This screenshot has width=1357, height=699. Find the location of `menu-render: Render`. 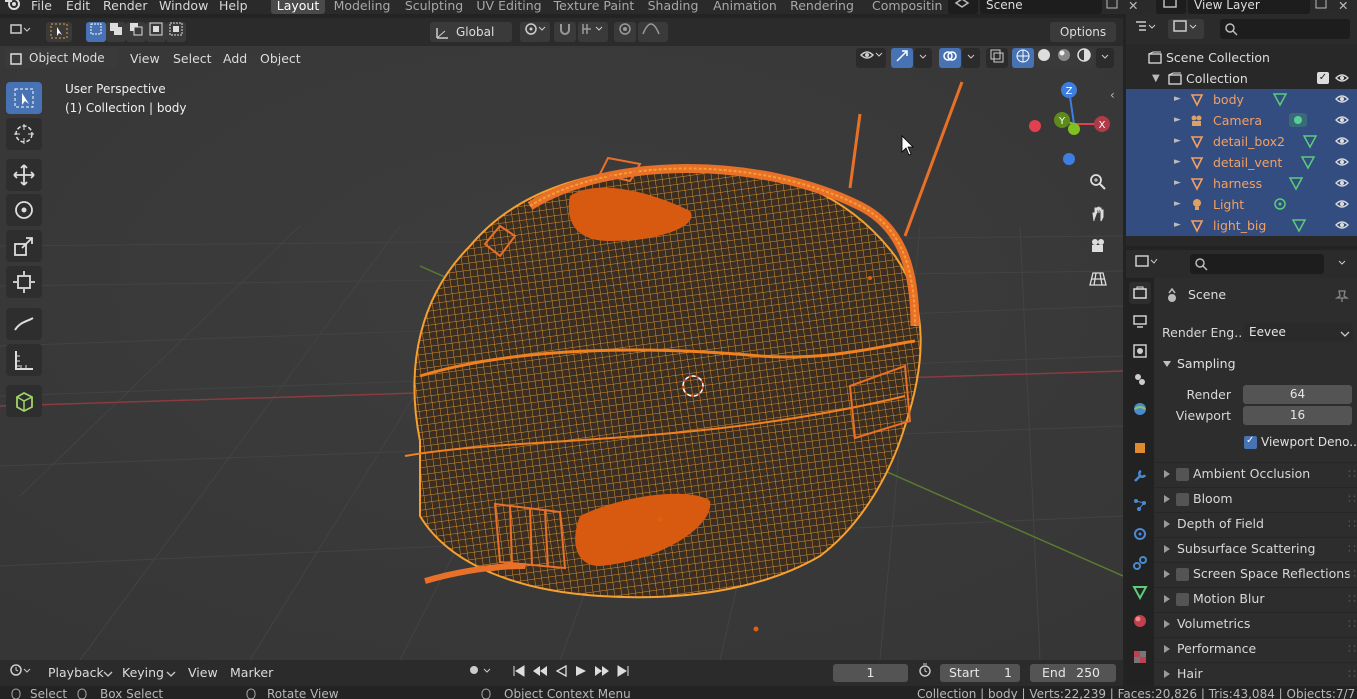

menu-render: Render is located at coordinates (125, 7).